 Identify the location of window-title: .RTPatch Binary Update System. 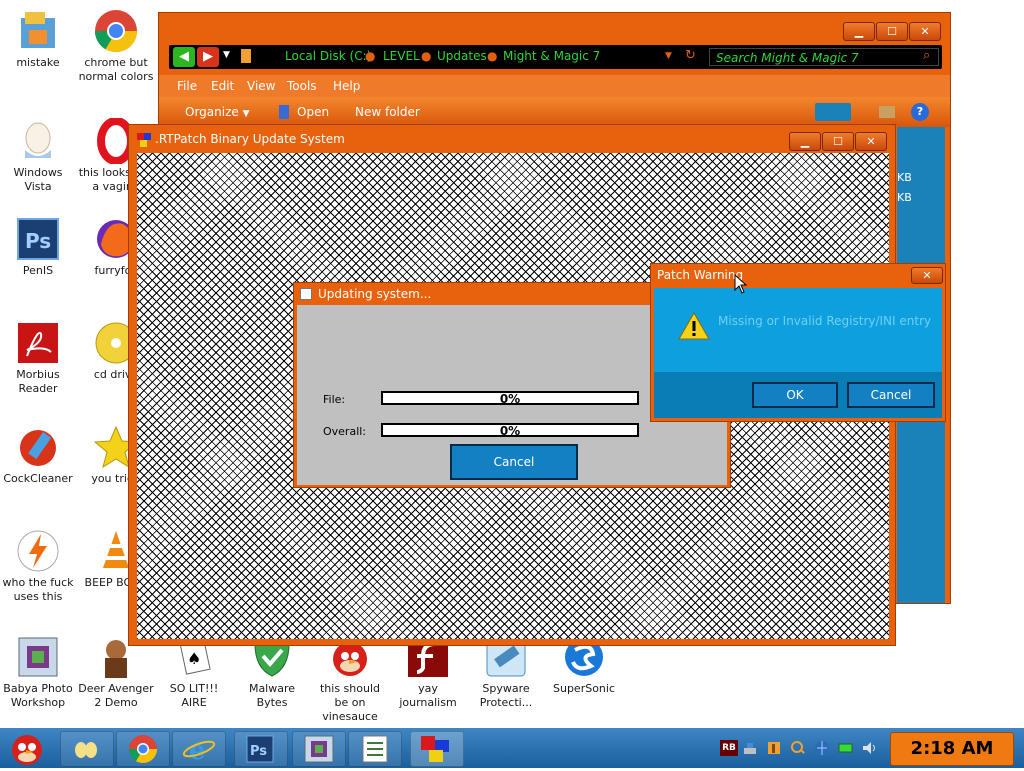
(250, 139).